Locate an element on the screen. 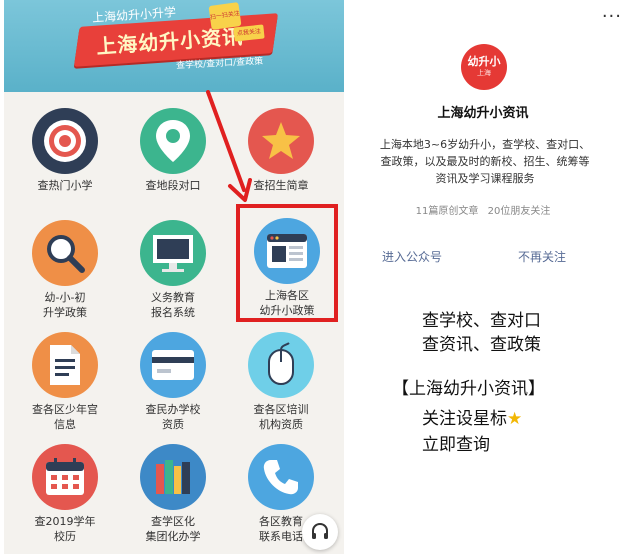 This screenshot has height=554, width=640. grid-label: 查各区少年宫 信息 is located at coordinates (65, 417).